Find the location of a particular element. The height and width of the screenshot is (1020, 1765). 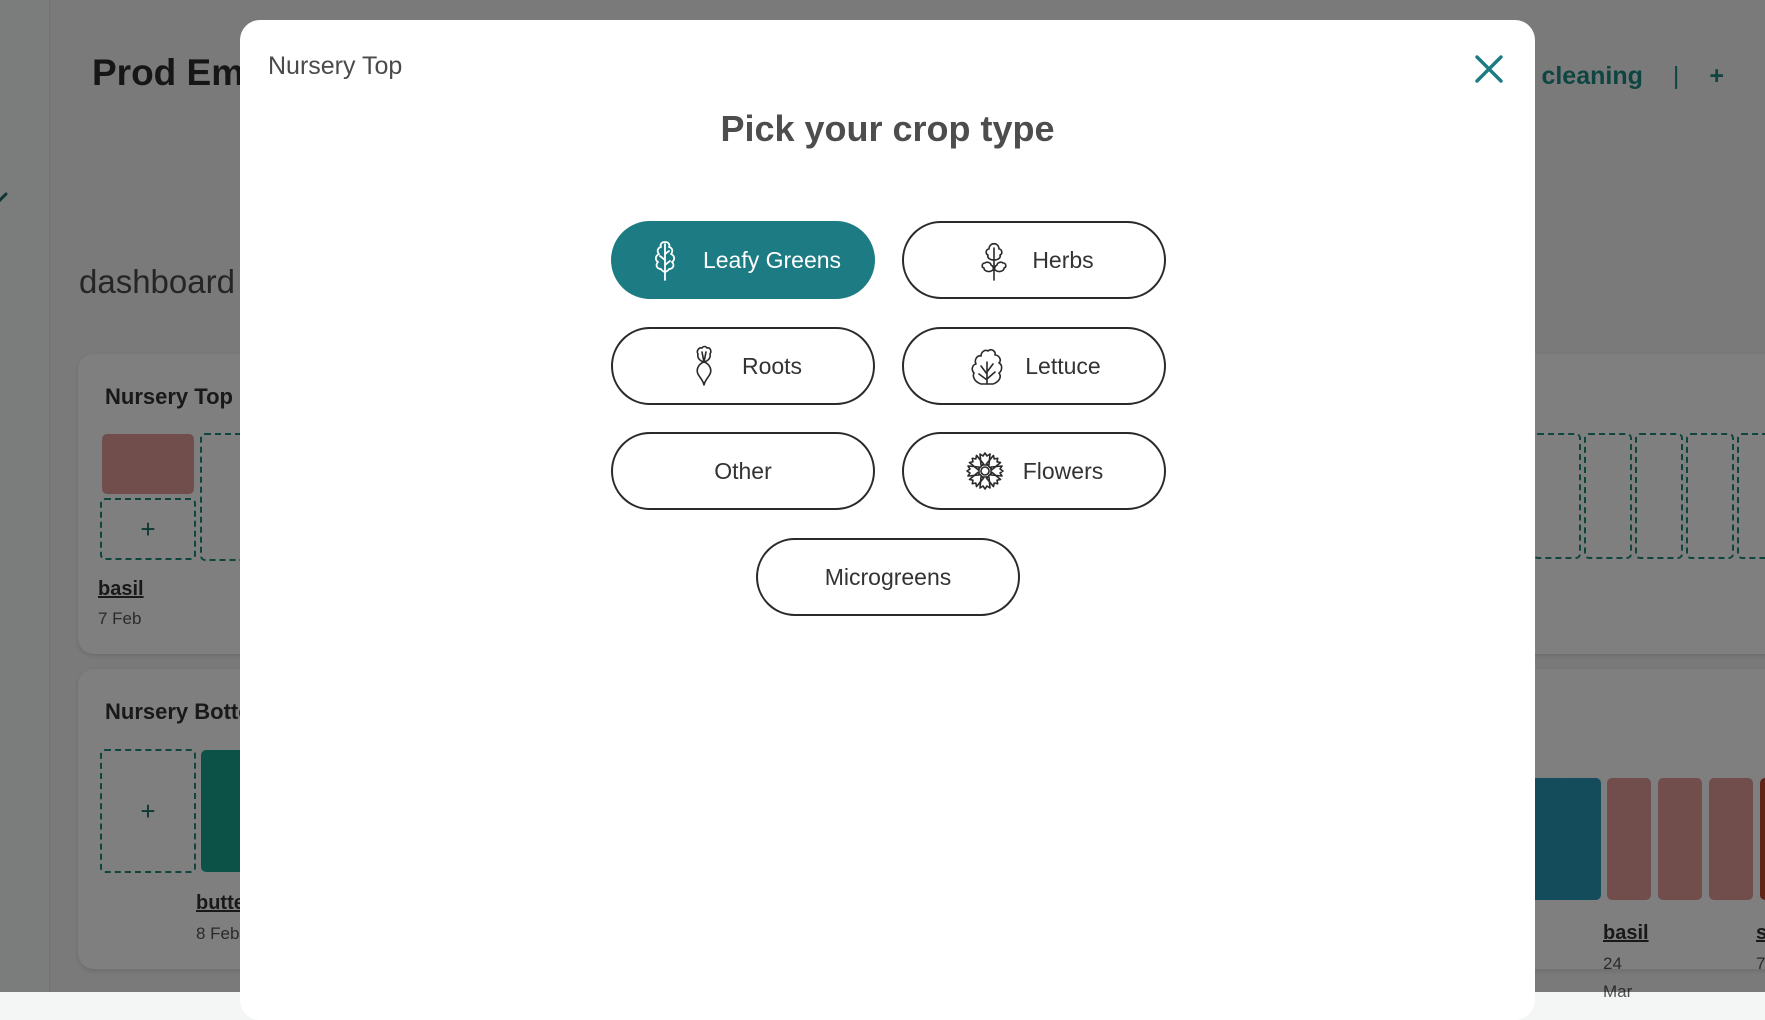

radish-icon is located at coordinates (704, 365).